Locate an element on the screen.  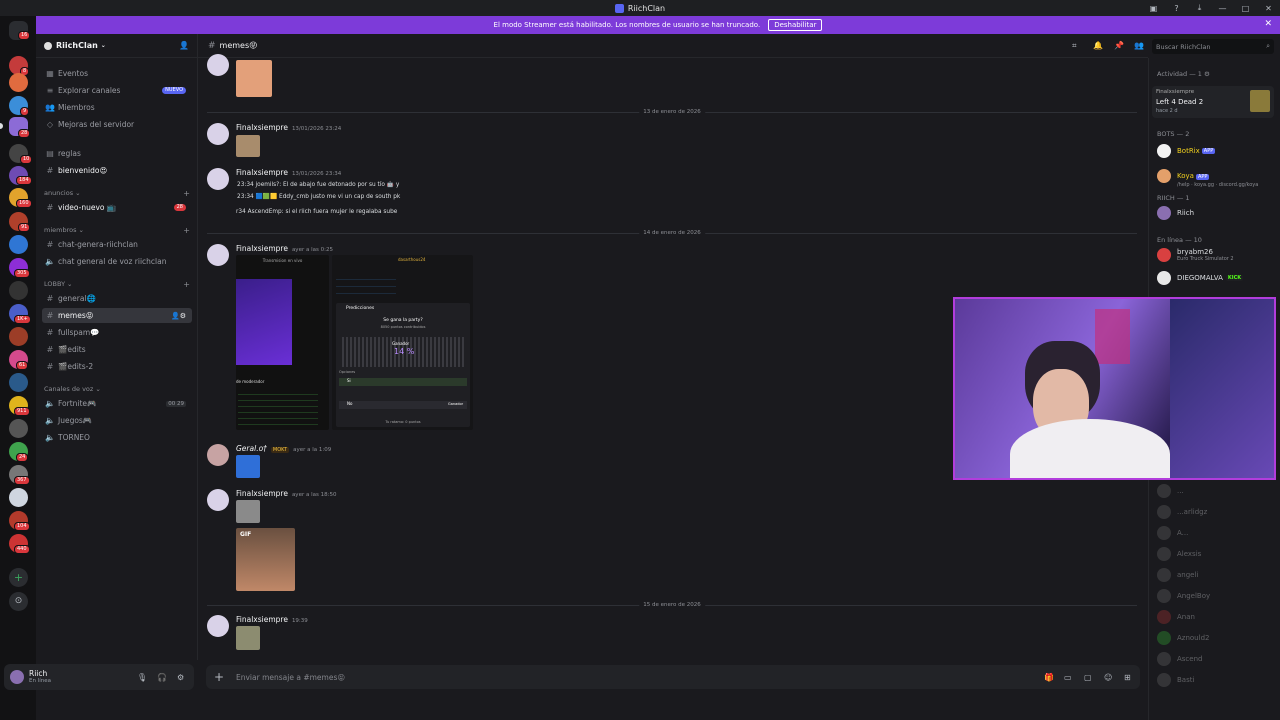
guild-header: RiichClan ⌄ 👤 is located at coordinates (116, 46).